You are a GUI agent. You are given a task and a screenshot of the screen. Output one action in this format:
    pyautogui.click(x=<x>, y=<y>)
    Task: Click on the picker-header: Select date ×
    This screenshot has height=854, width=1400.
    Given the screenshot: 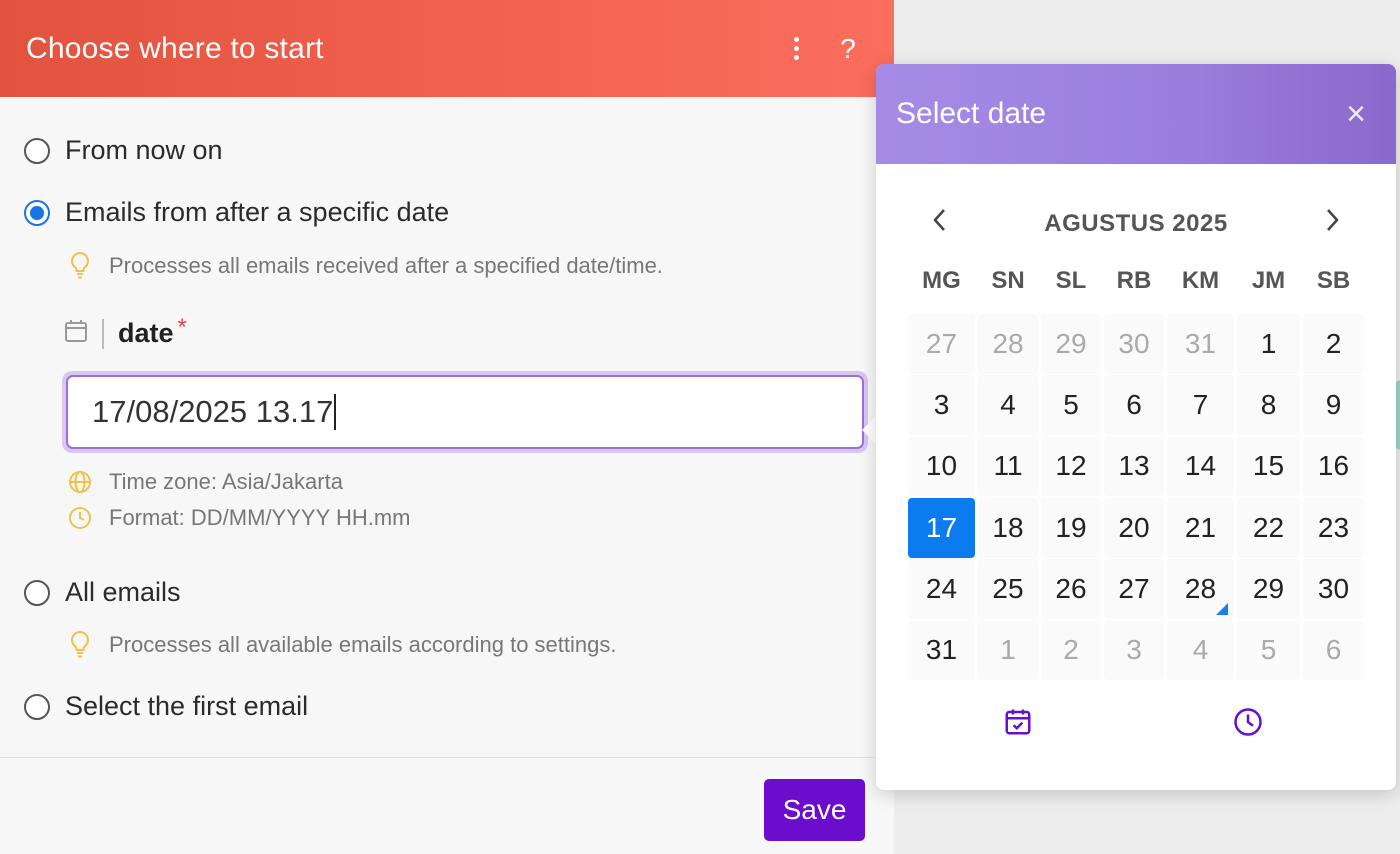 What is the action you would take?
    pyautogui.click(x=1136, y=114)
    